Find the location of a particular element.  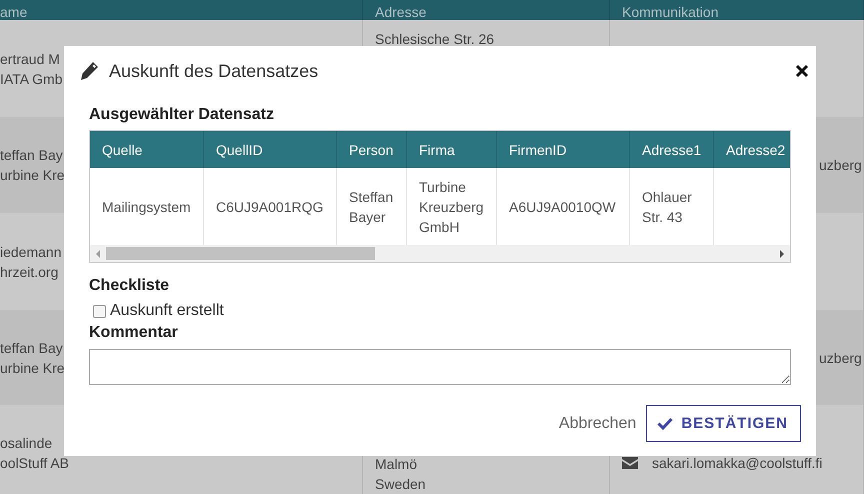

cancel-button: Abbrechen is located at coordinates (597, 423).